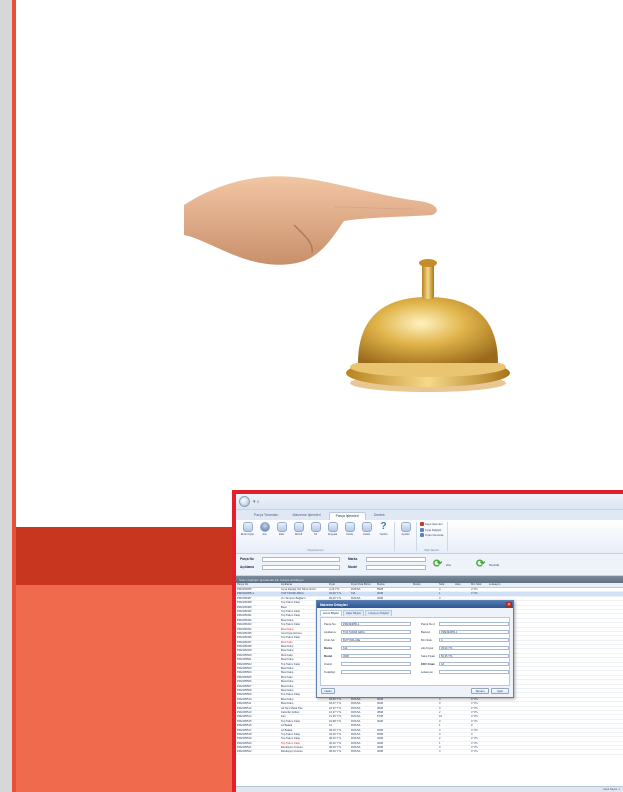  Describe the element at coordinates (480, 691) in the screenshot. I see `ok-button: Tamam` at that location.